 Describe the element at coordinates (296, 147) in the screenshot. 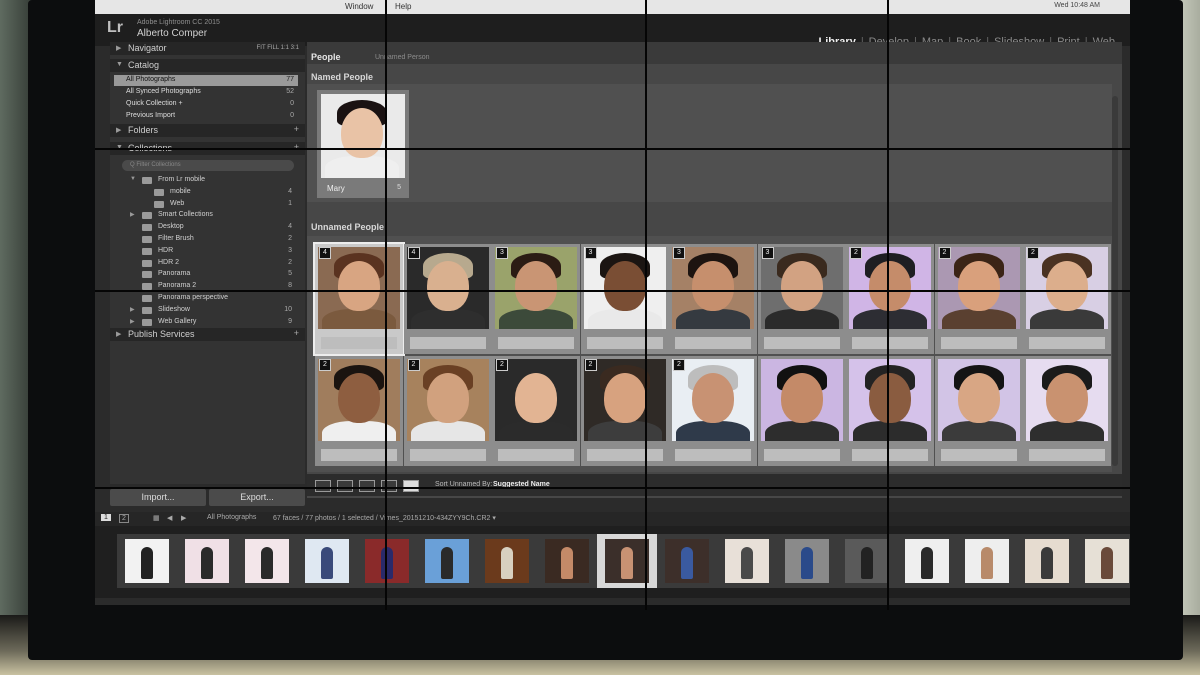

I see `add-collection-icon: +` at that location.